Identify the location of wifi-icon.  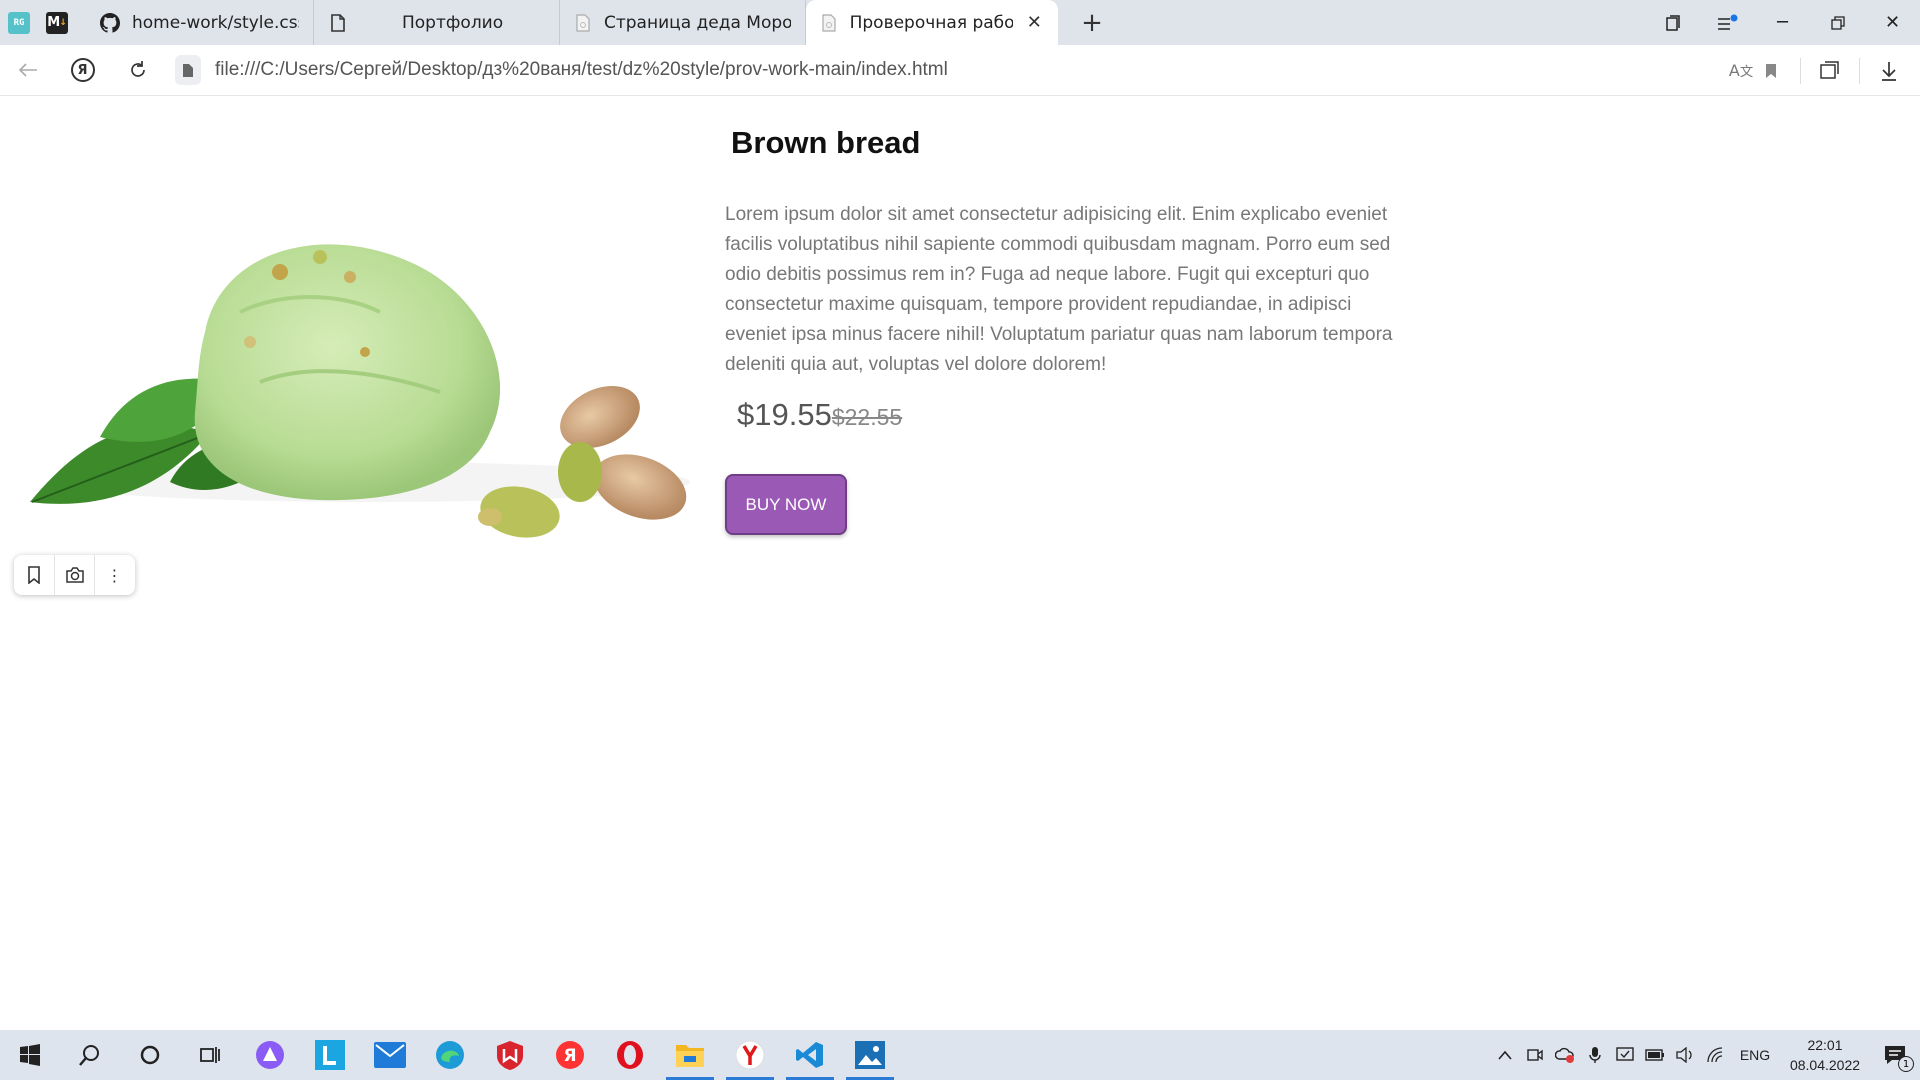
(1715, 1055).